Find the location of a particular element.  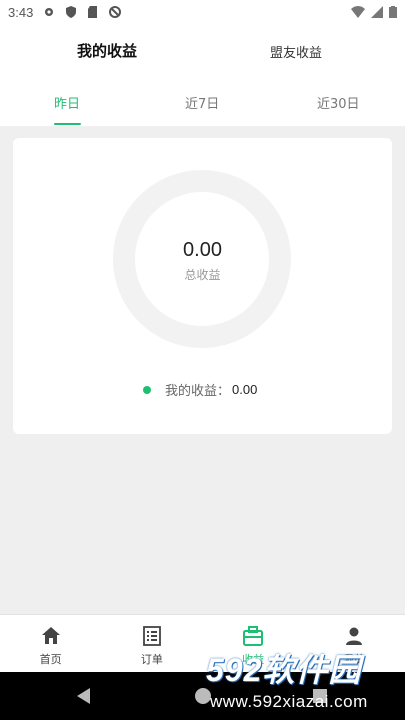

list-icon is located at coordinates (151, 636).